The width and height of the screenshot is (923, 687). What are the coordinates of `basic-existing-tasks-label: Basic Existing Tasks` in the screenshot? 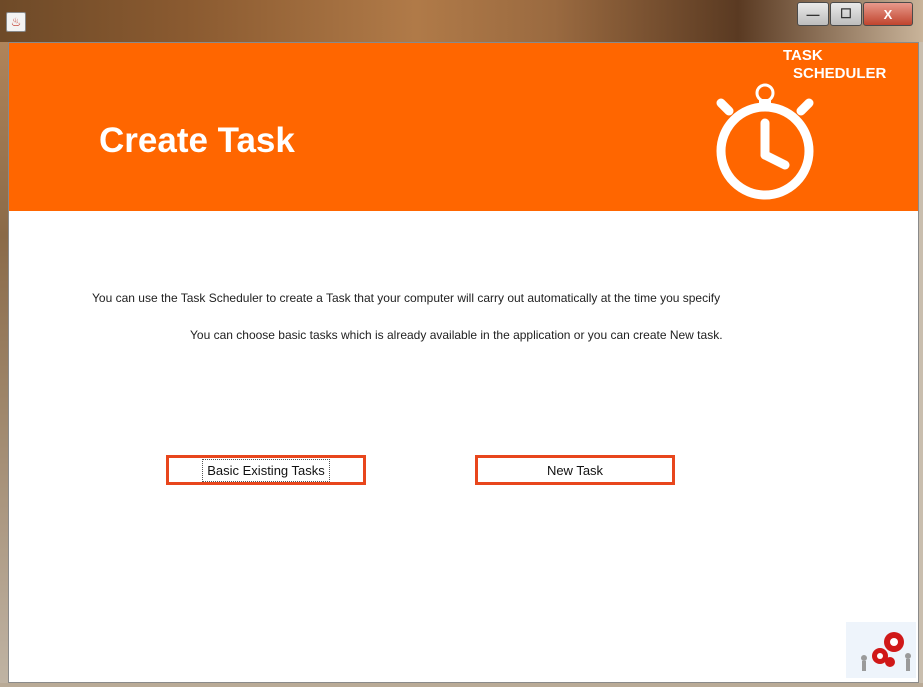 It's located at (266, 470).